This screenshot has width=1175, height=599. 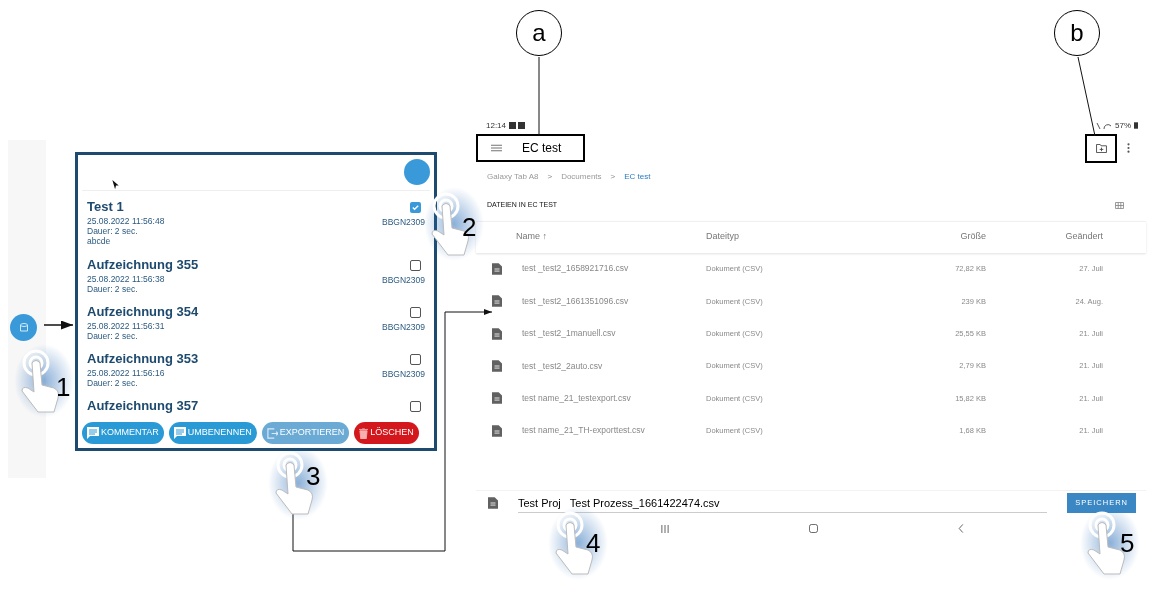 I want to click on more-icon, so click(x=1128, y=148).